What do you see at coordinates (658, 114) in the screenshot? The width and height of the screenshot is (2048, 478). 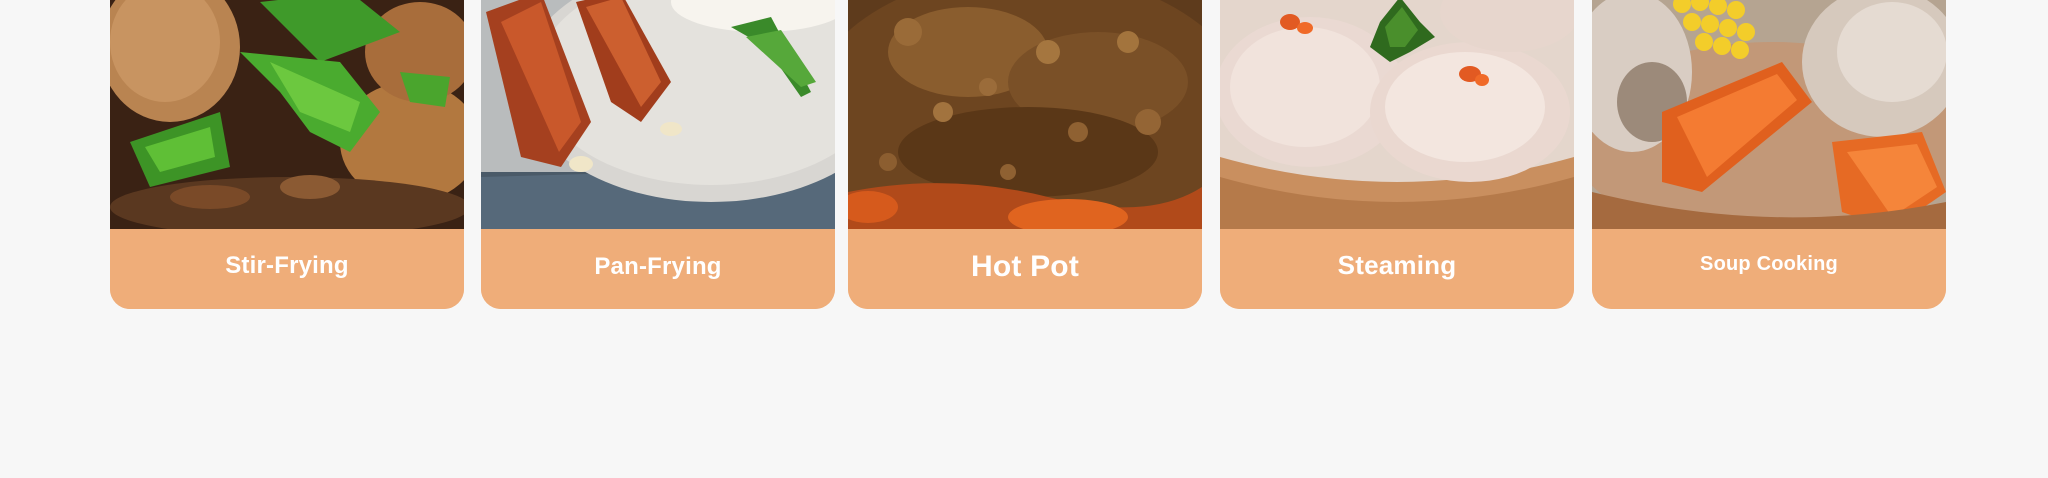 I see `pan-fried-sausages-image` at bounding box center [658, 114].